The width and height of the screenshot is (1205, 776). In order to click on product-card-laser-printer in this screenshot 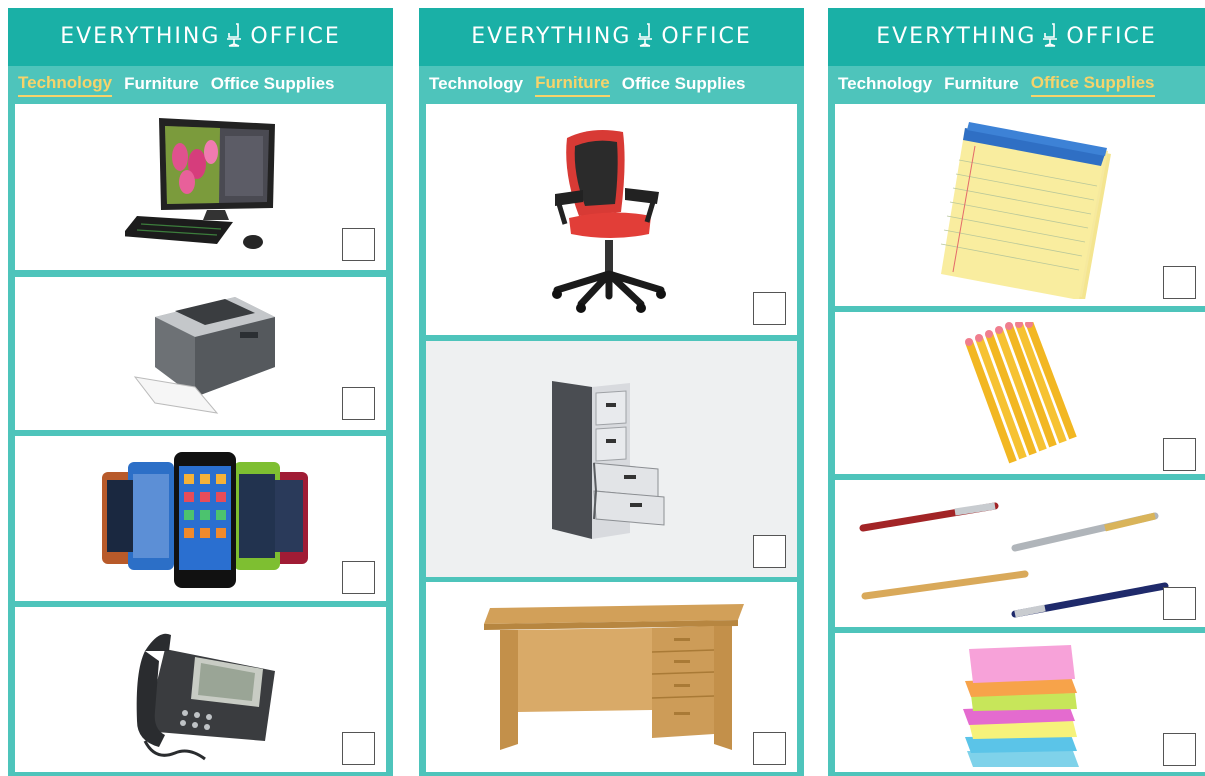, I will do `click(200, 353)`.